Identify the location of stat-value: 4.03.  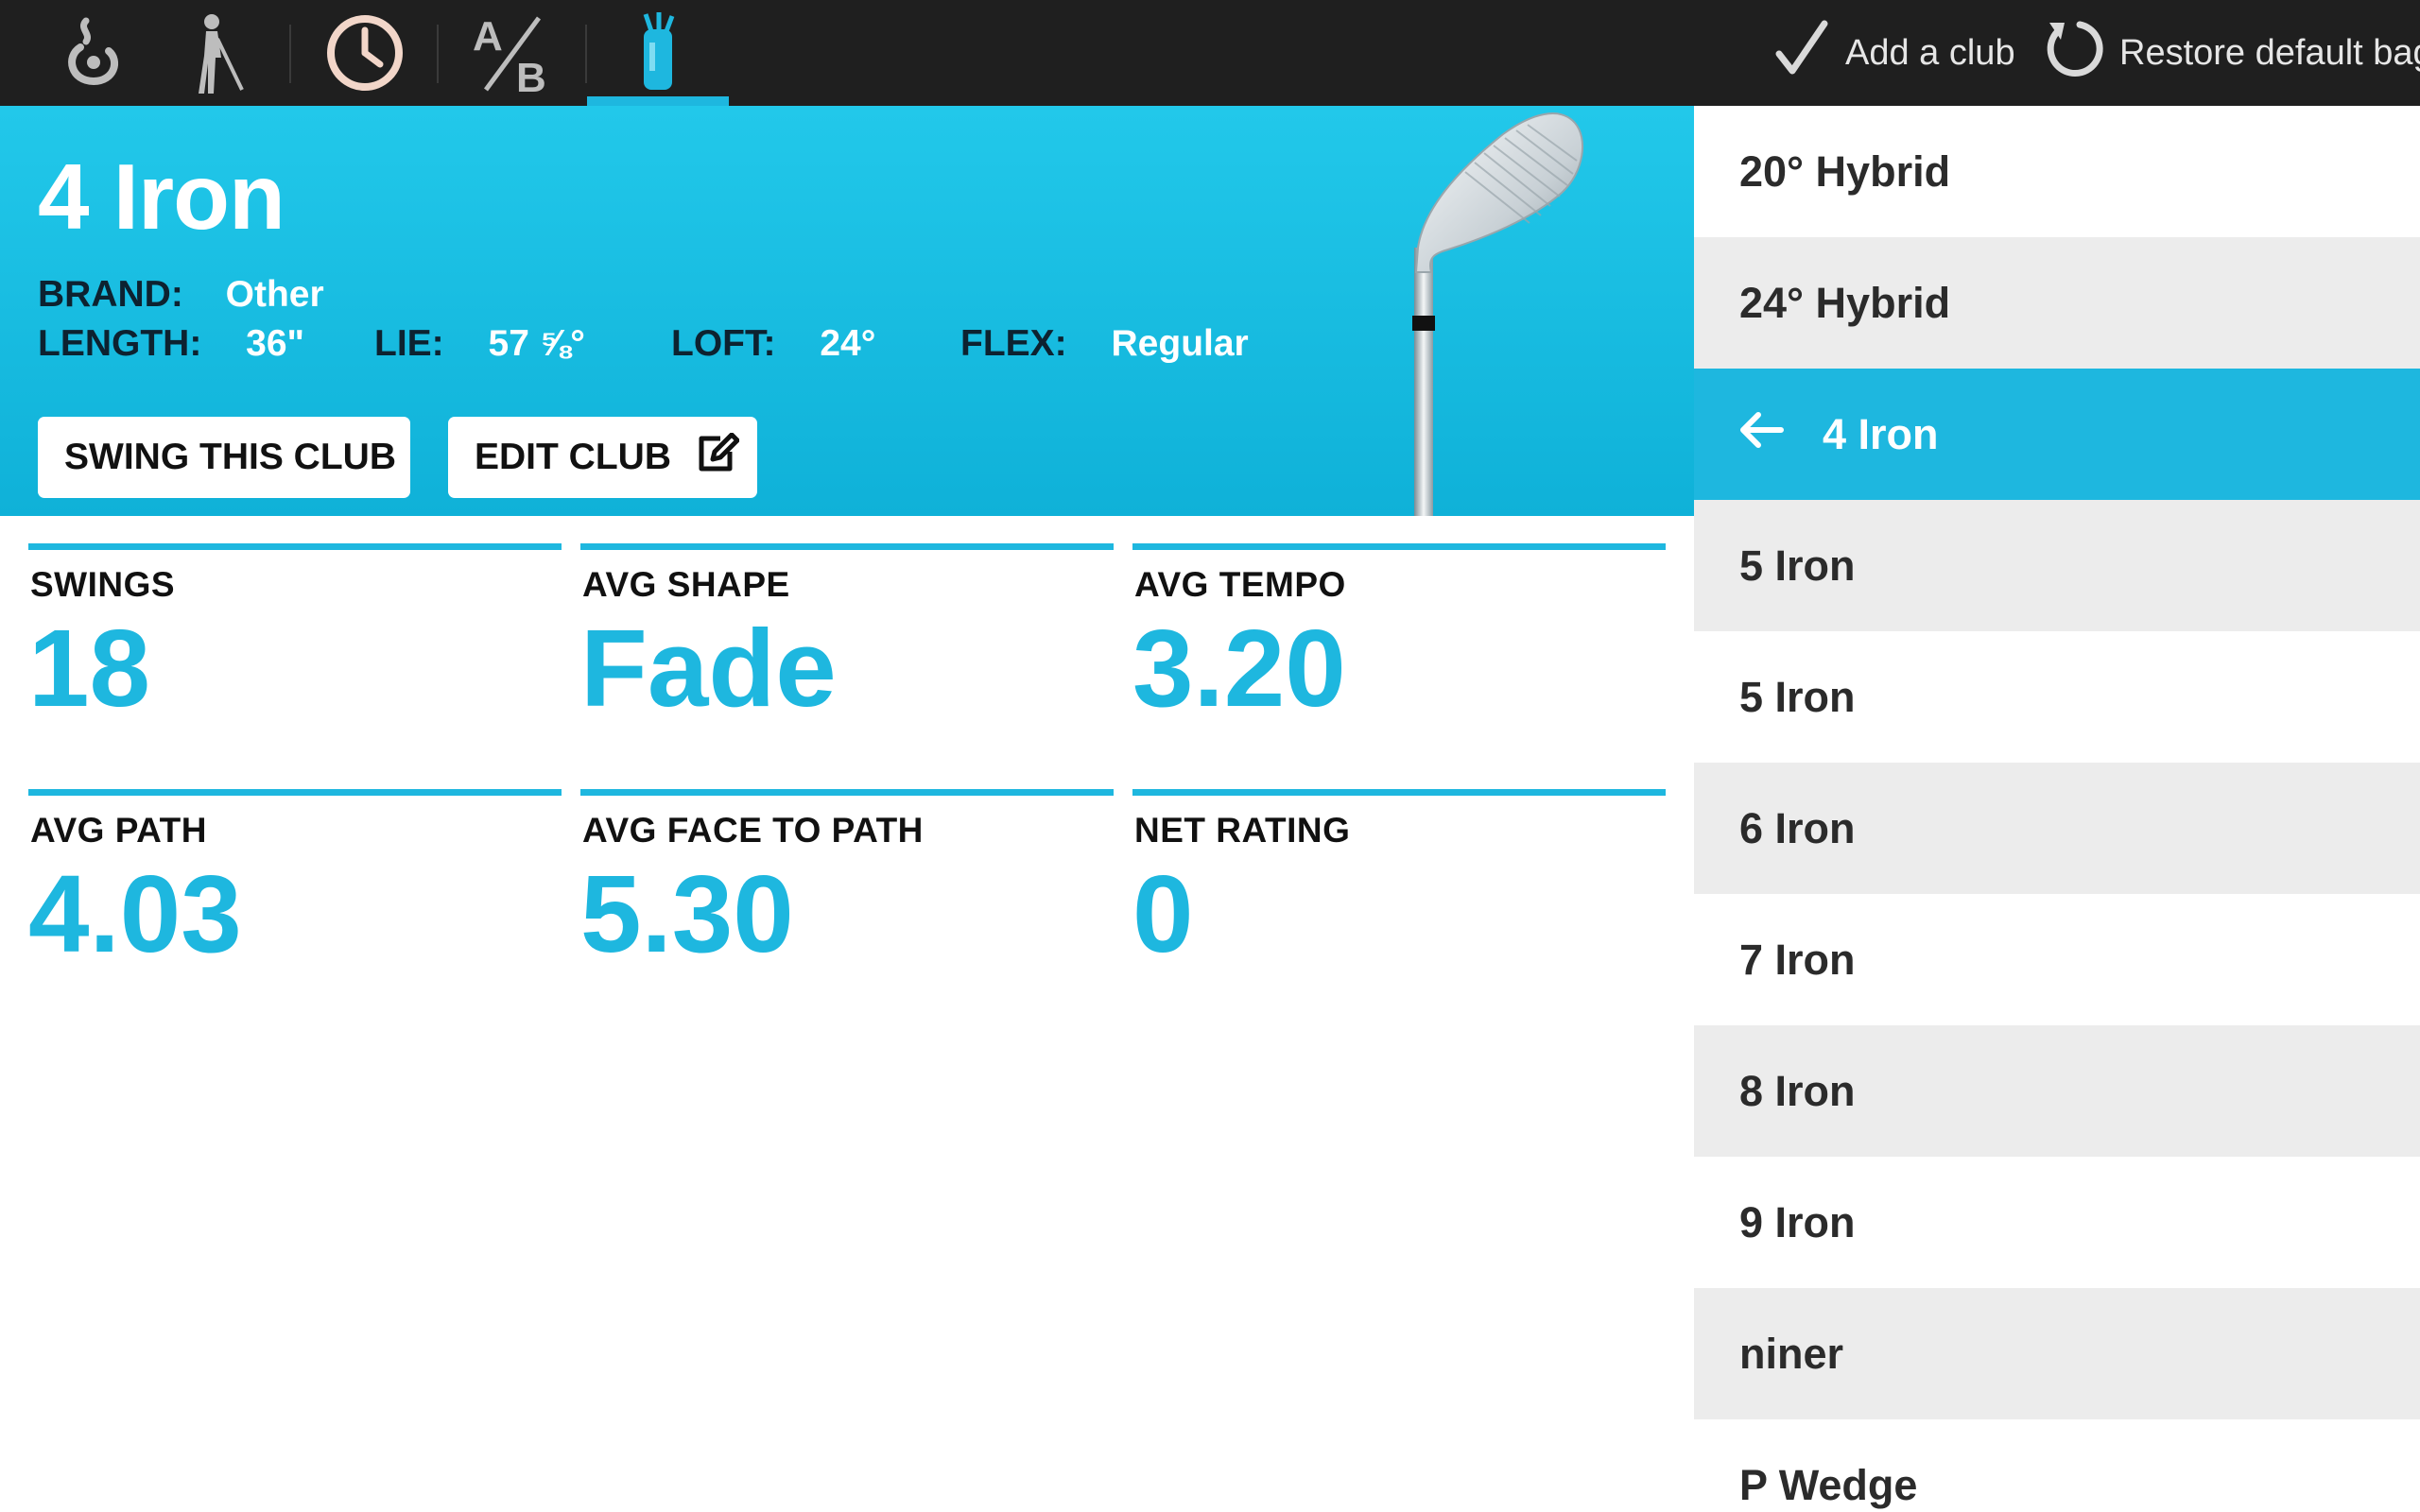
(135, 913).